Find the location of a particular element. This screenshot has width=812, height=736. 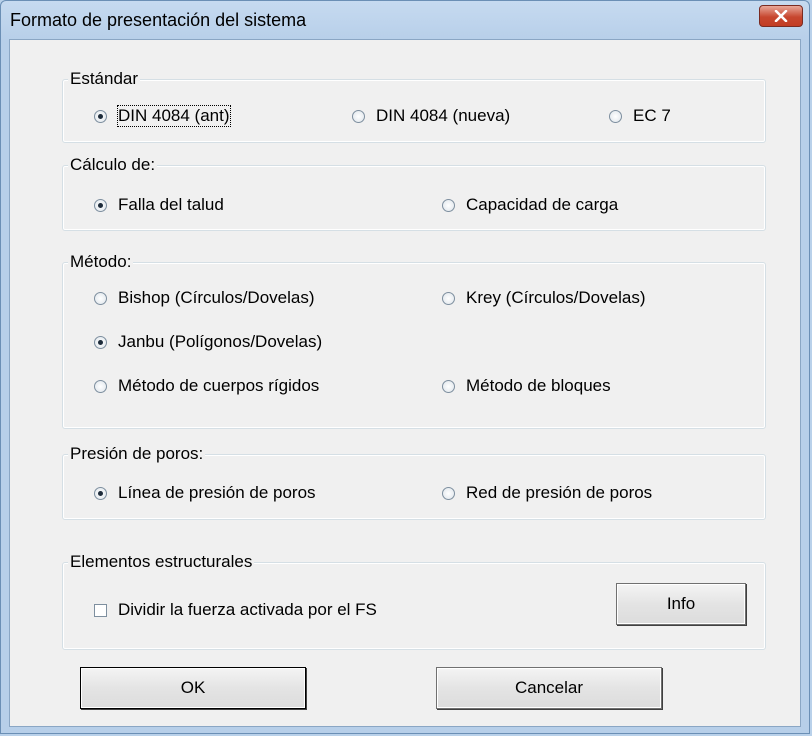

radio-din4084-nueva: DIN 4084 (nueva) is located at coordinates (431, 116).